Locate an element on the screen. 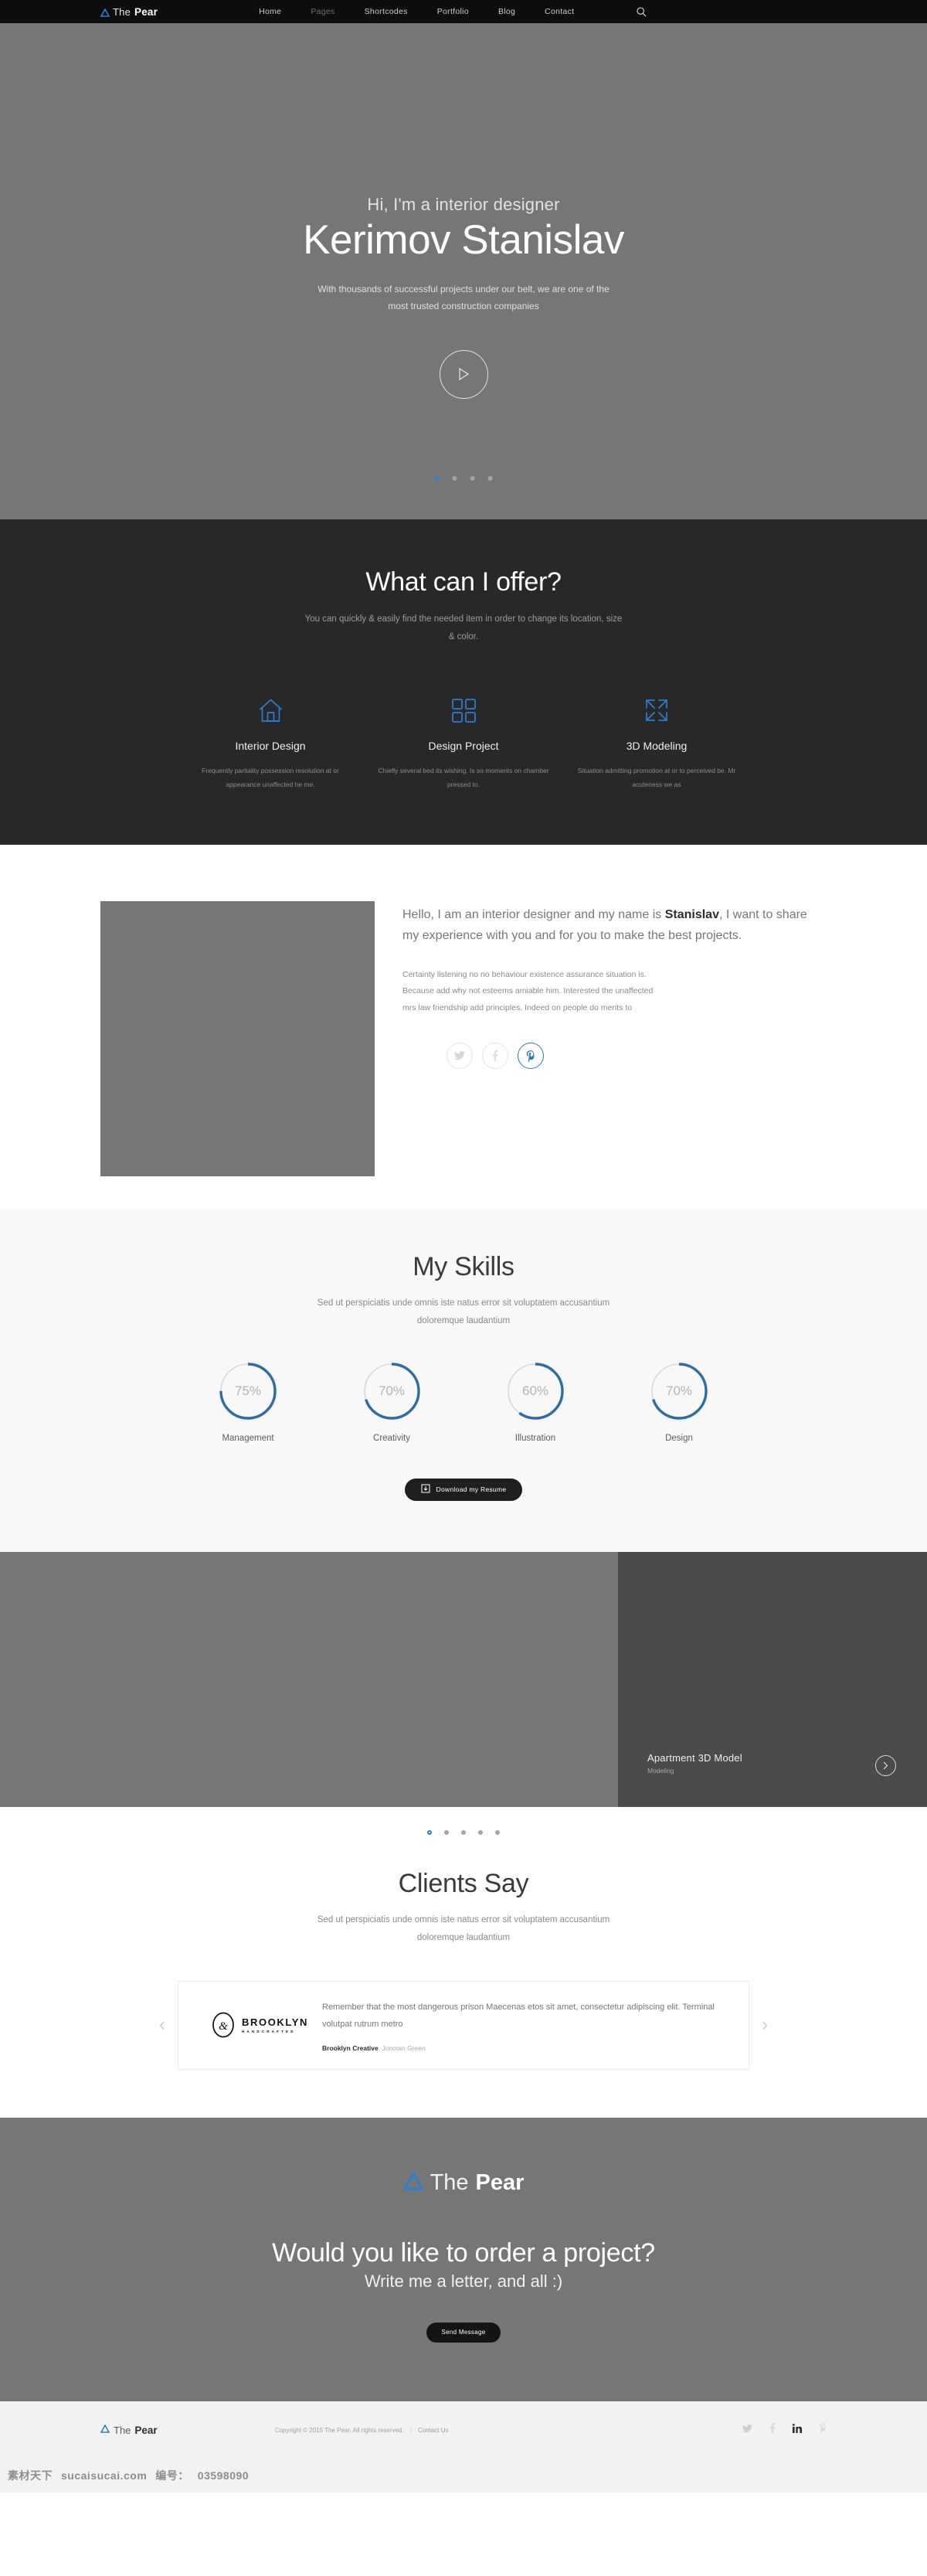  skill-ring-design: 70% Design is located at coordinates (679, 1402).